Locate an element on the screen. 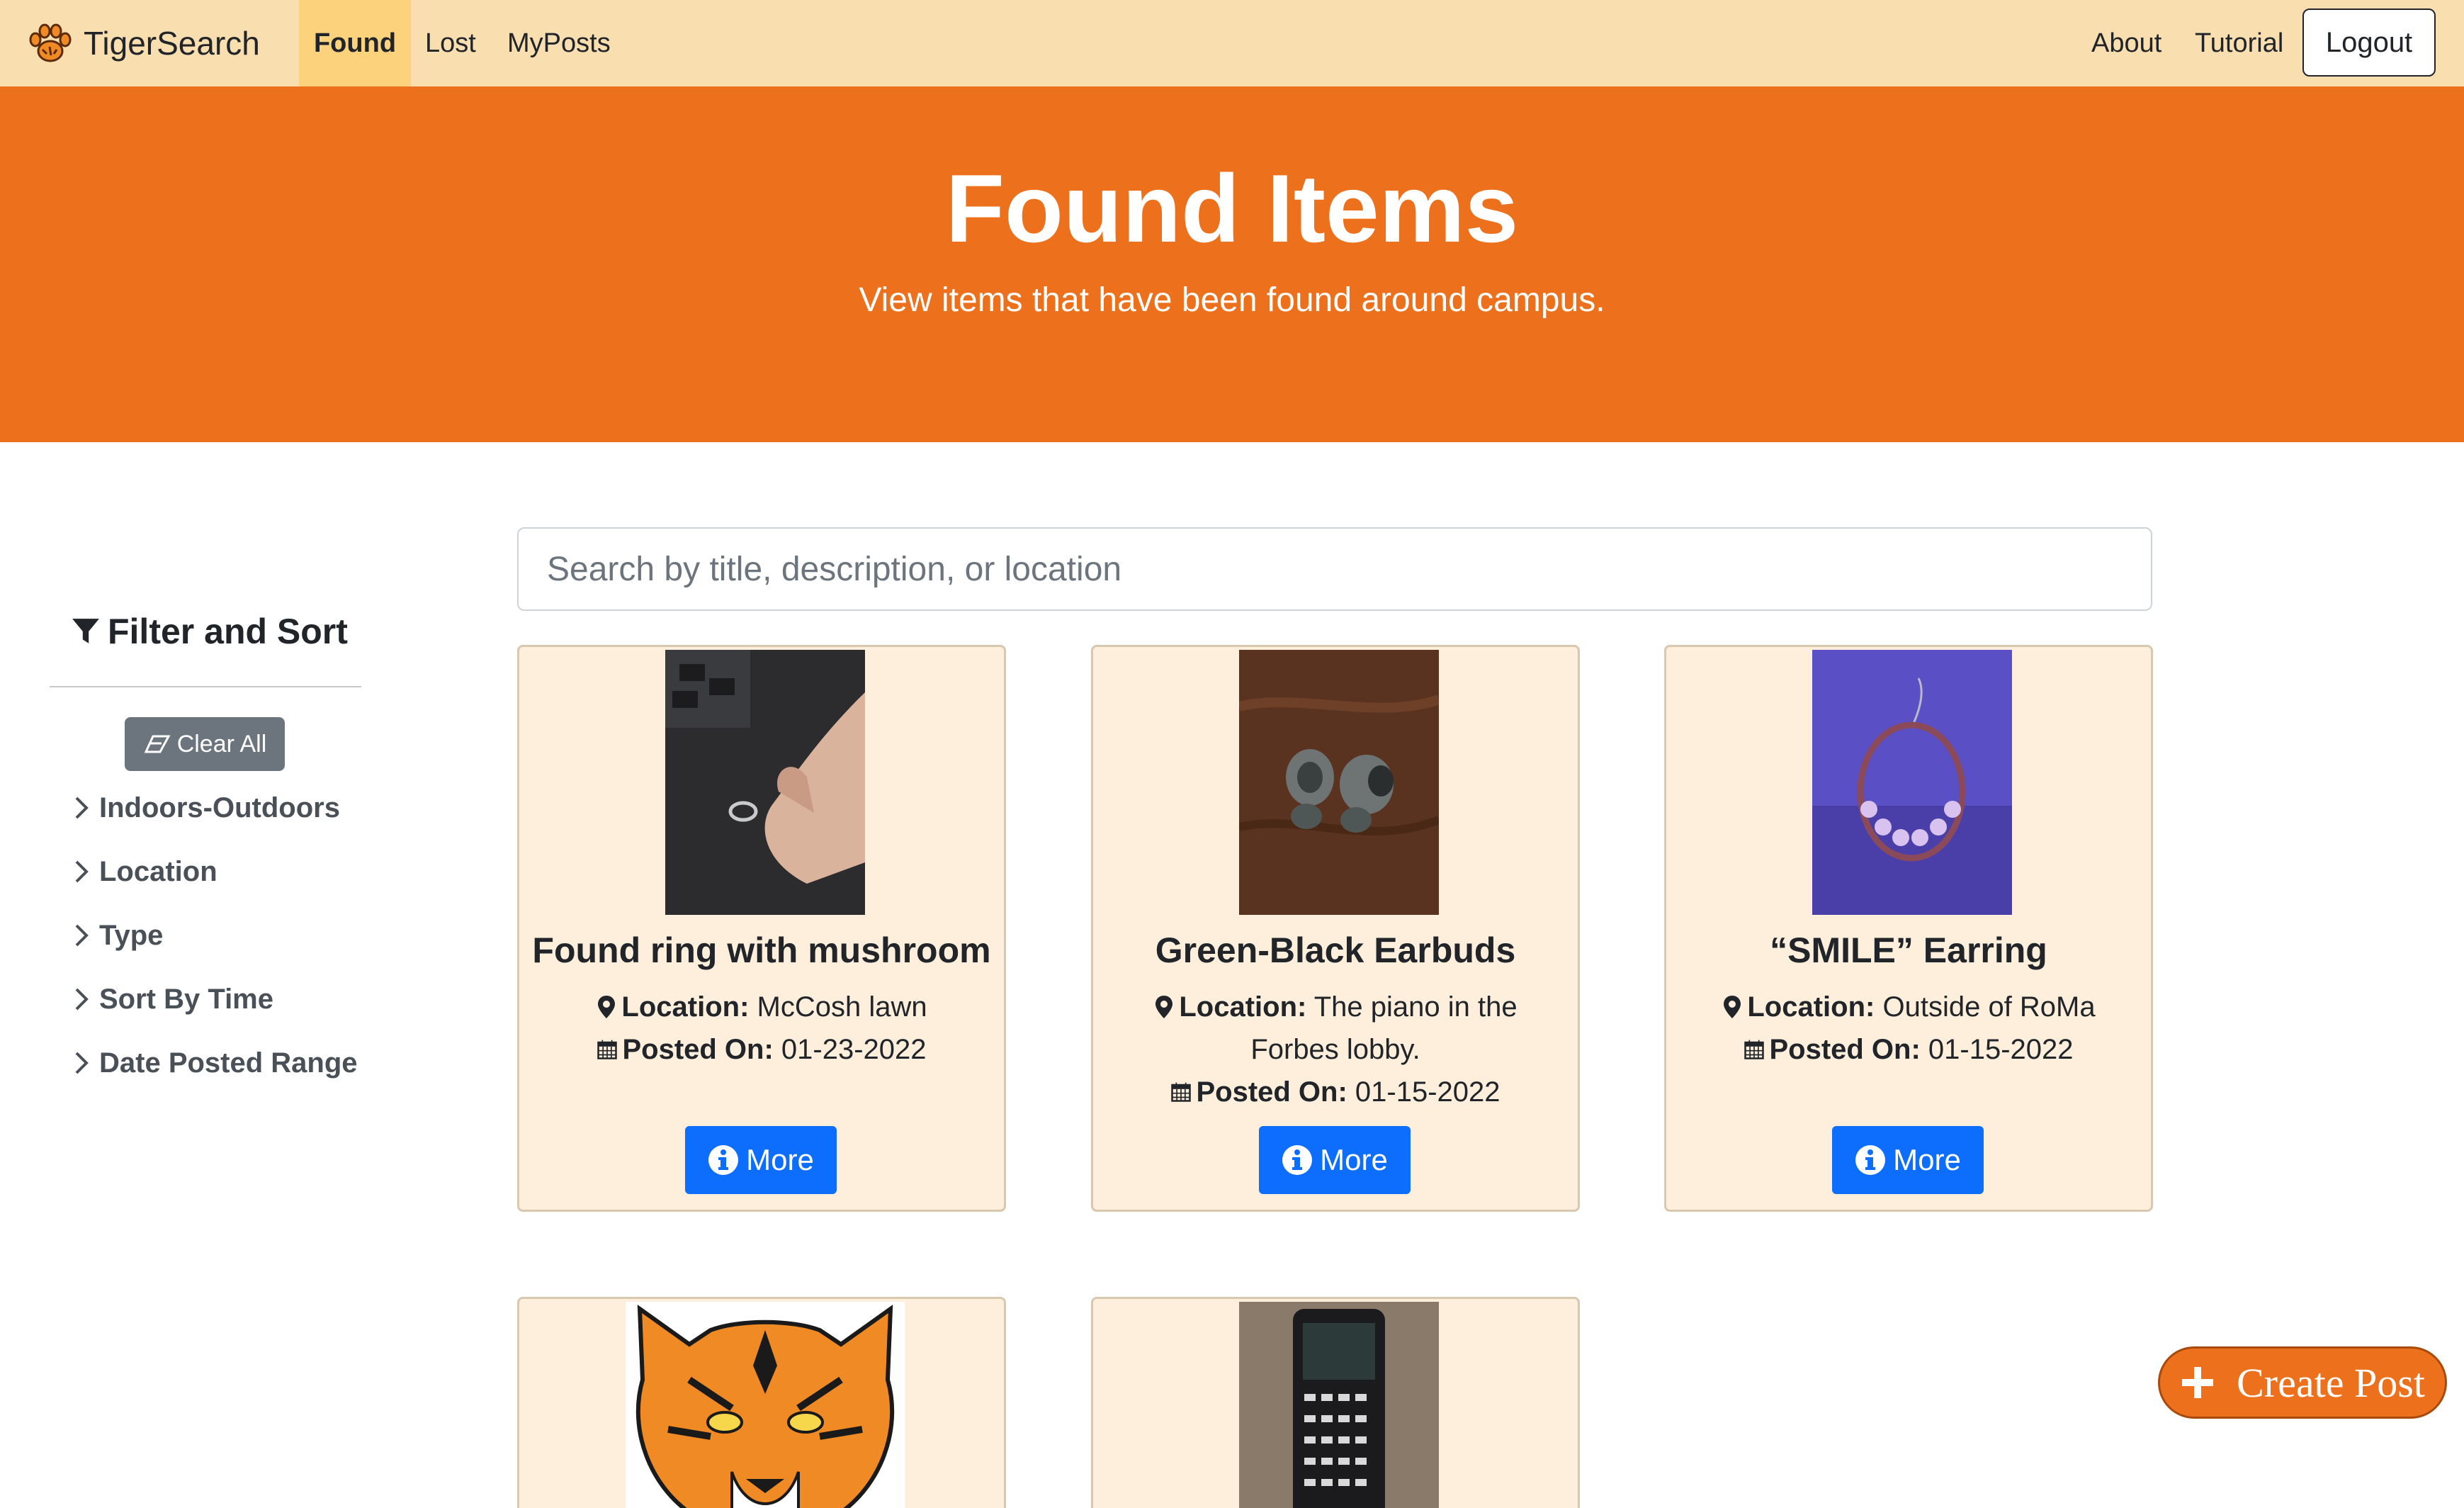 Image resolution: width=2464 pixels, height=1508 pixels. nav-tutorial: Tutorial is located at coordinates (2239, 43).